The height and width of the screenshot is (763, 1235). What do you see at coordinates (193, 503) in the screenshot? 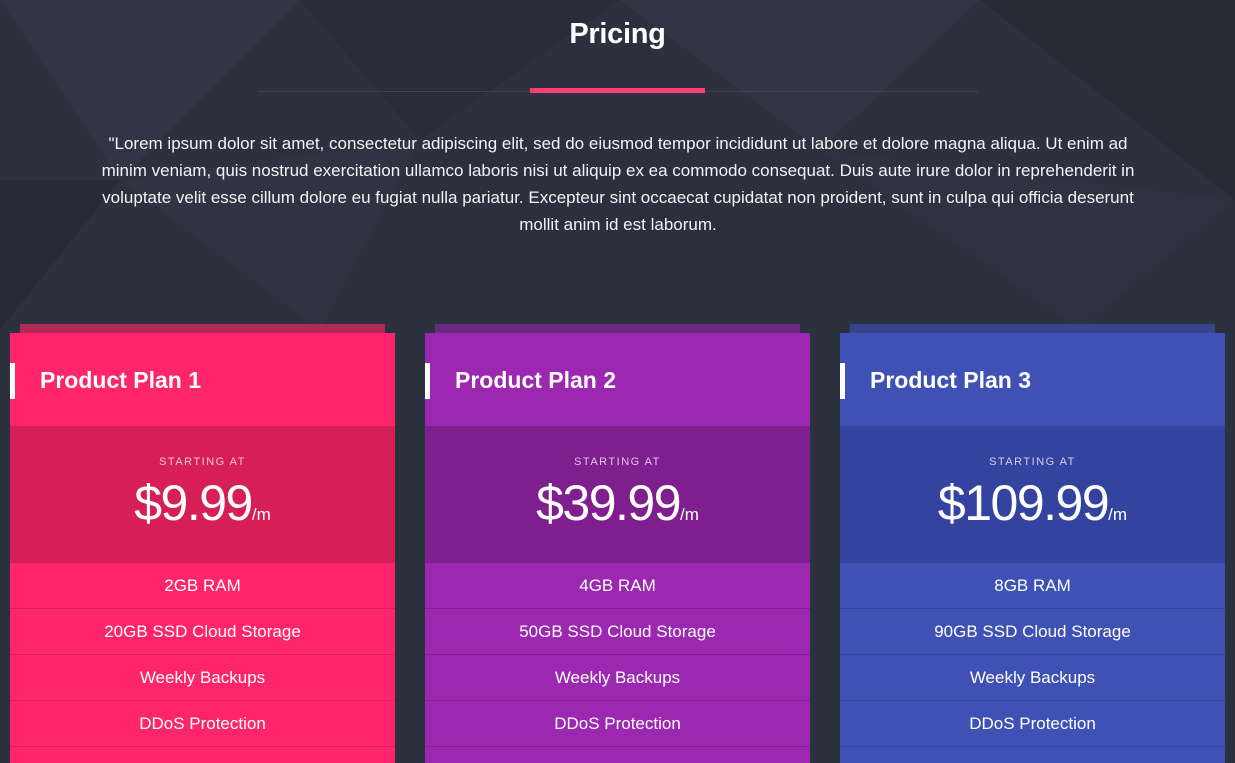
I see `price-amount: $9.99` at bounding box center [193, 503].